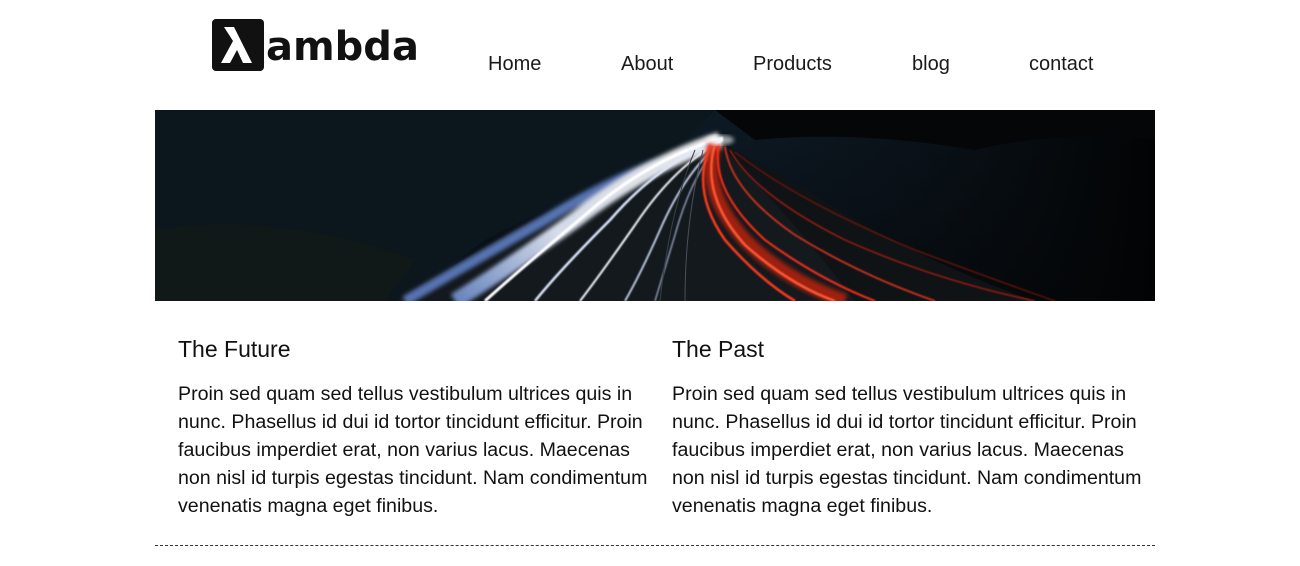  What do you see at coordinates (931, 64) in the screenshot?
I see `nav-link-blog: blog` at bounding box center [931, 64].